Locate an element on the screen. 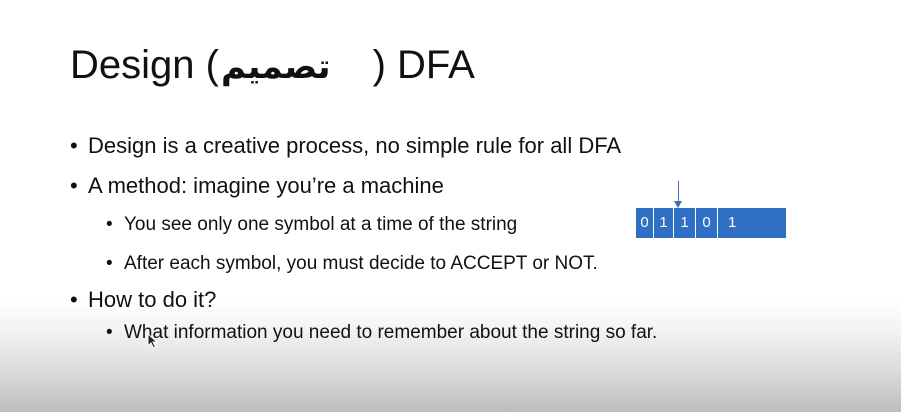 The image size is (901, 412). bullet-text: How to do it? is located at coordinates (152, 299).